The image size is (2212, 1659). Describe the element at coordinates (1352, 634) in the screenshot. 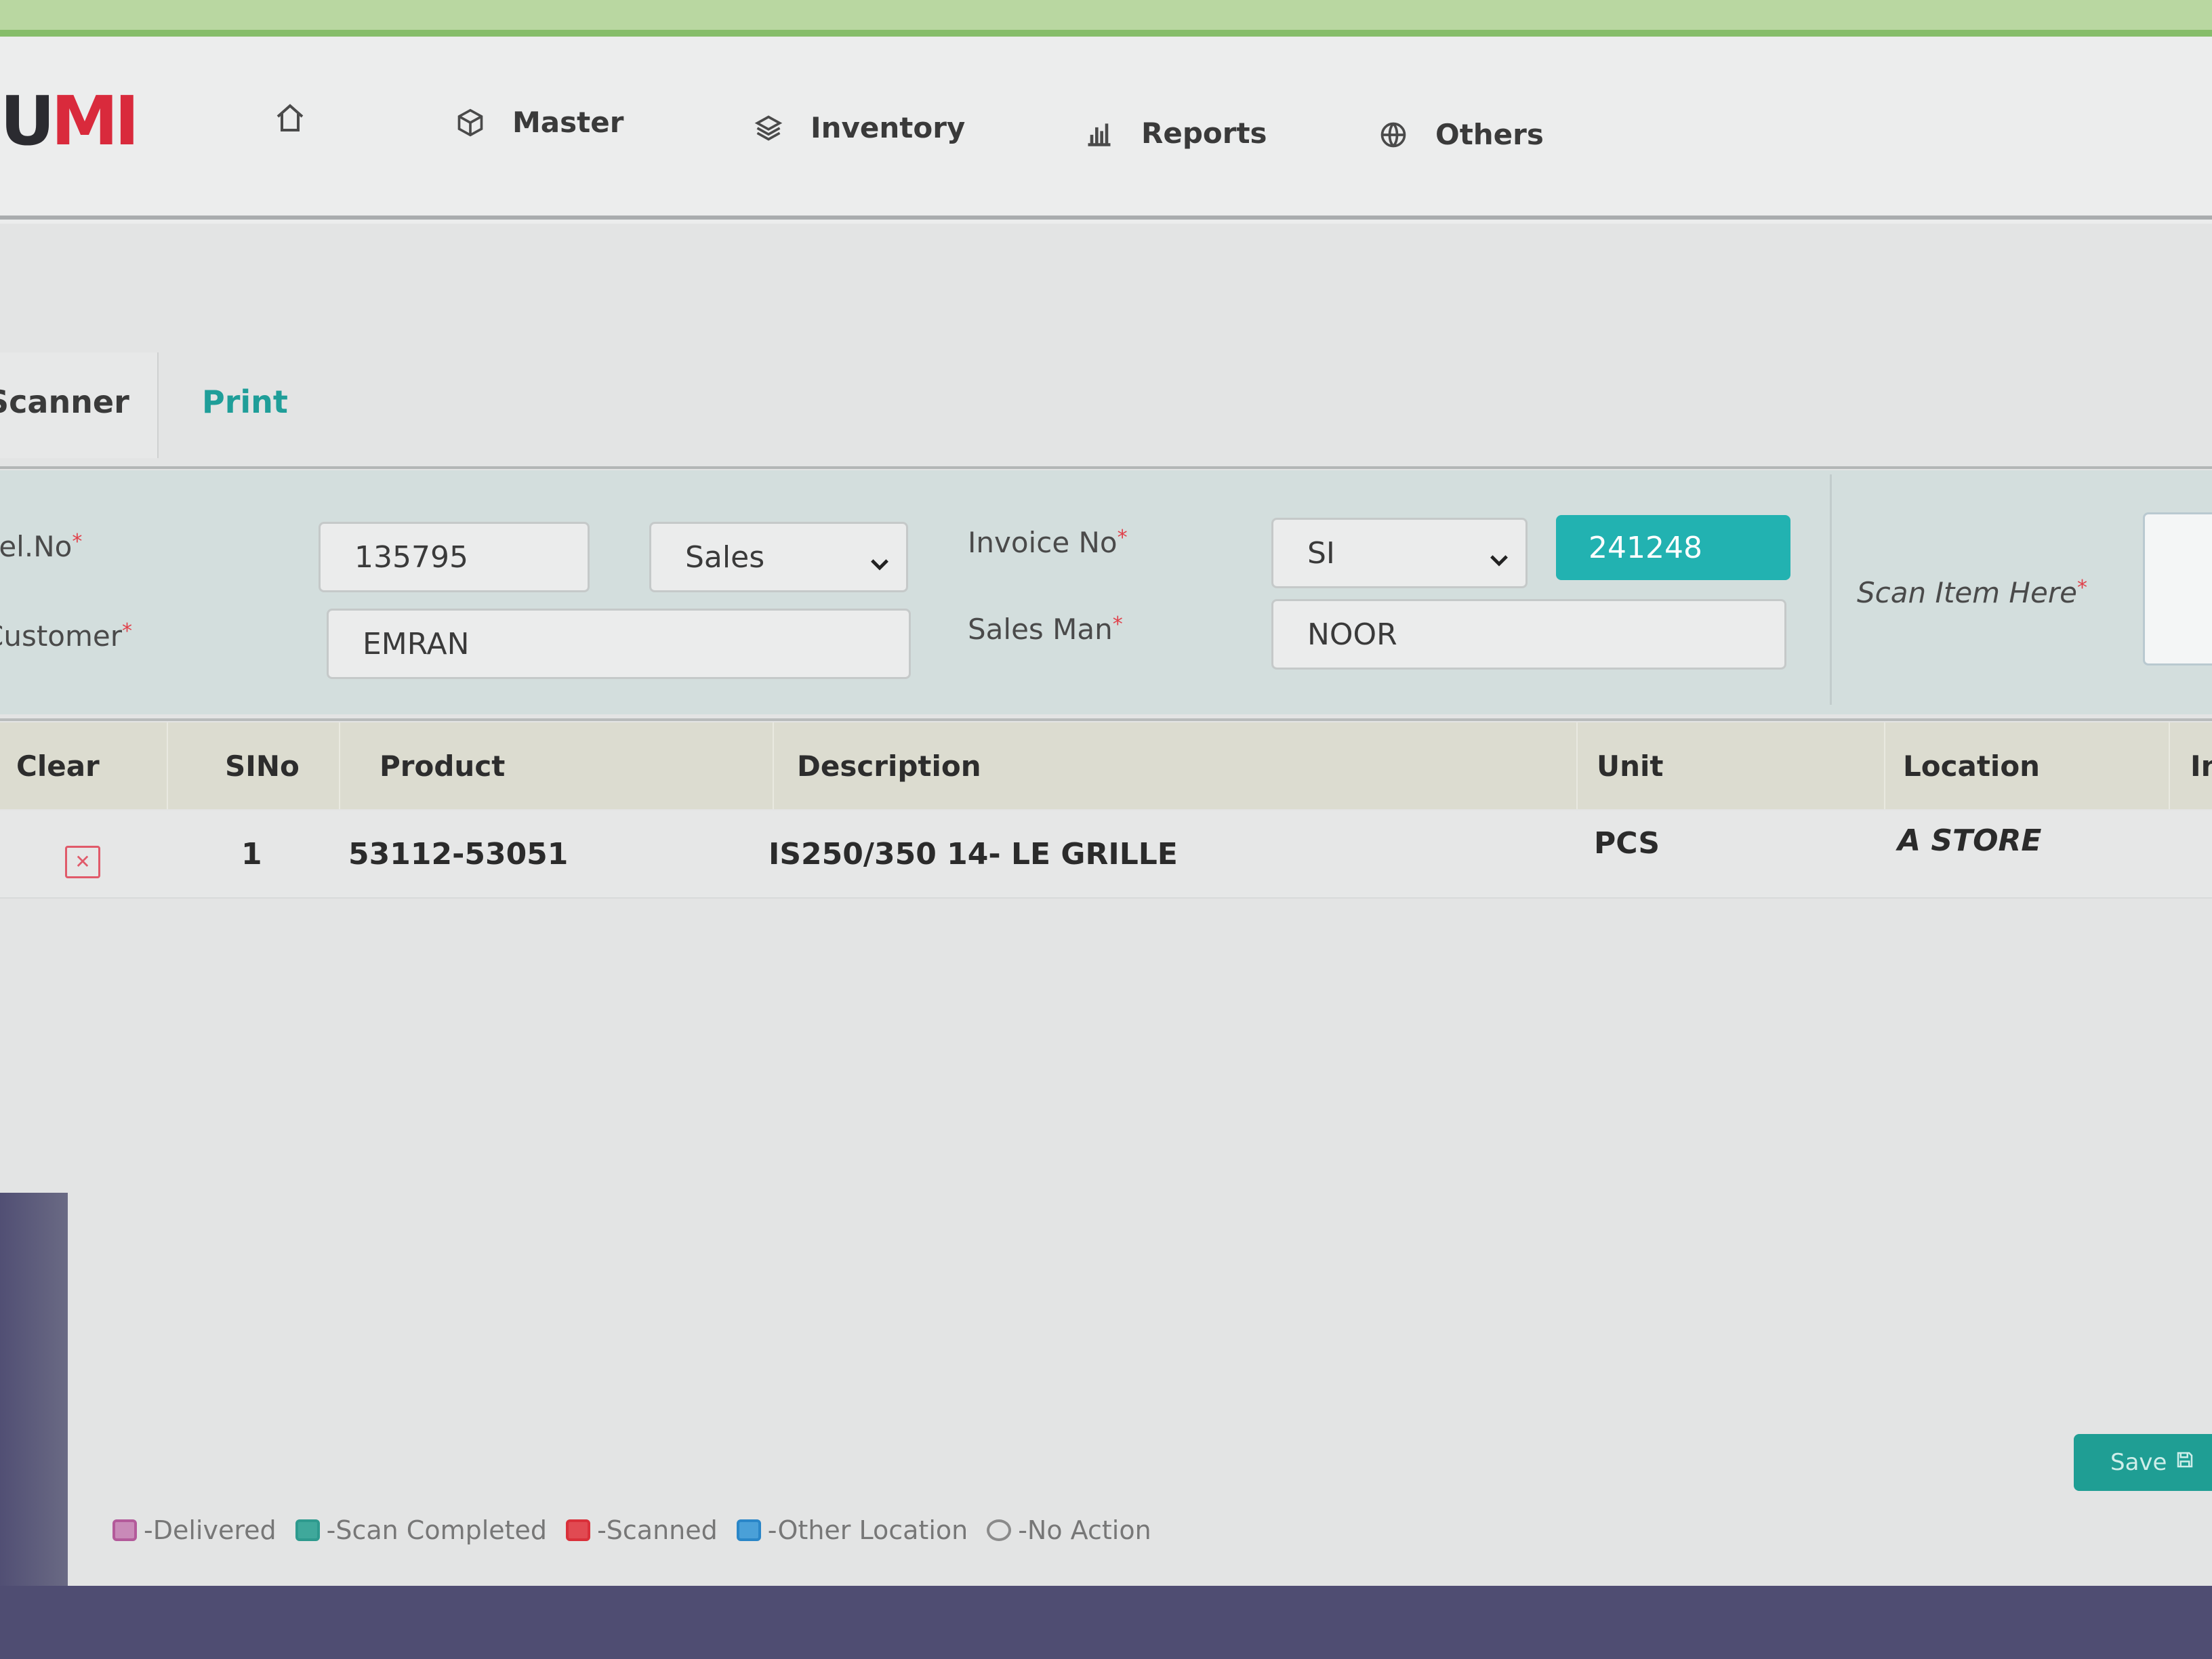

I see `salesman-value: NOOR` at that location.